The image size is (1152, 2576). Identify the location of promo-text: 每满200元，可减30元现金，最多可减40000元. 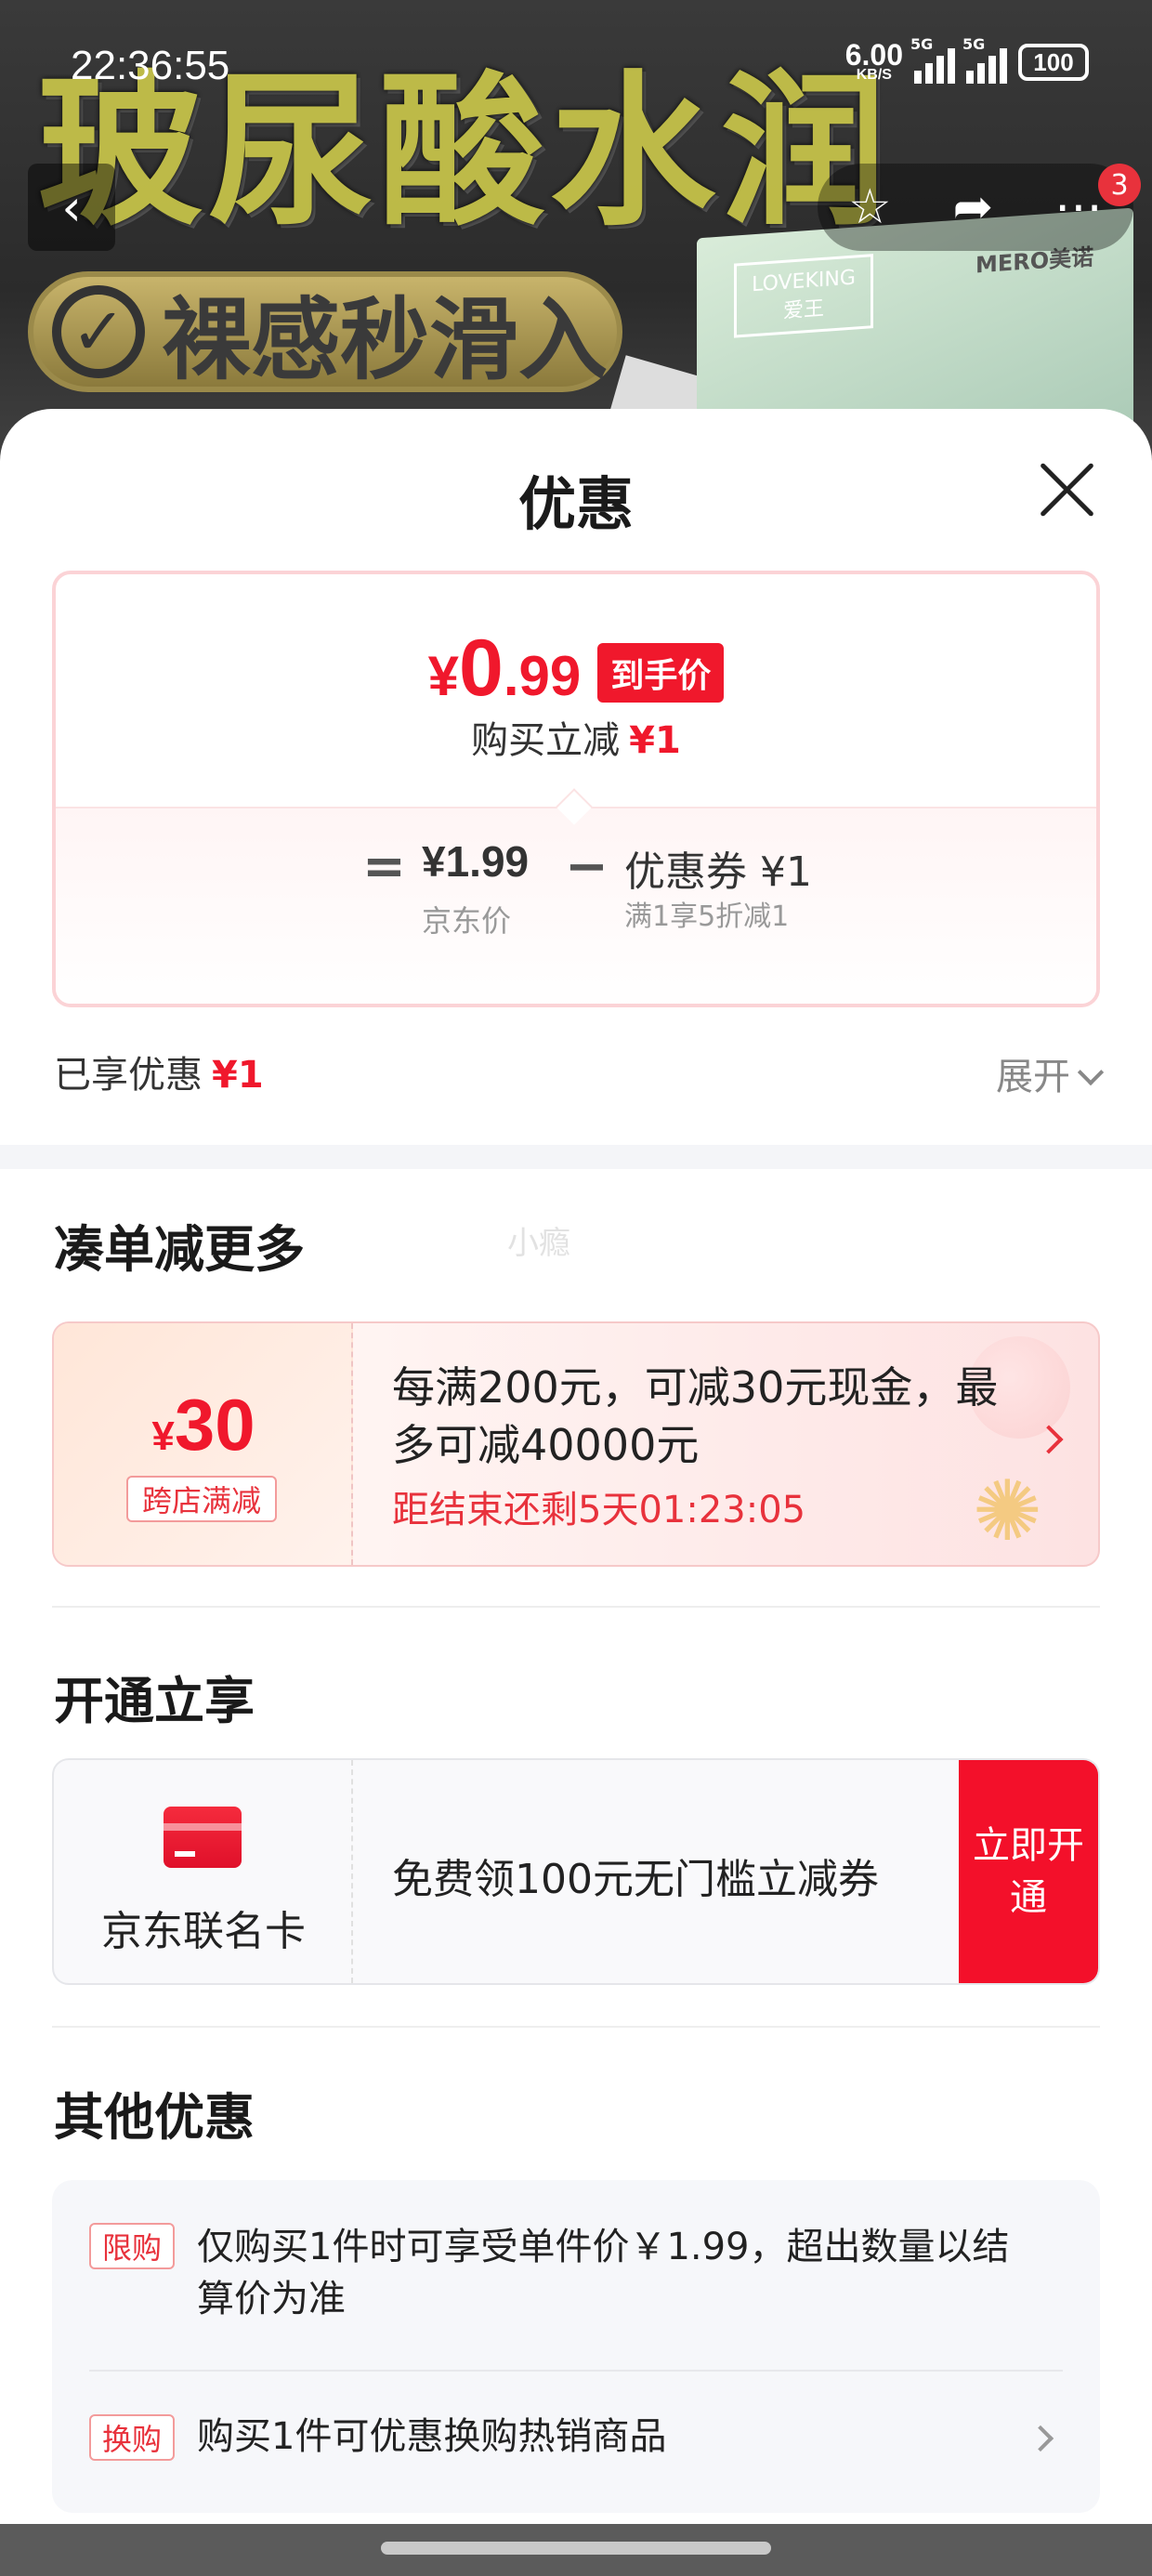
(695, 1416).